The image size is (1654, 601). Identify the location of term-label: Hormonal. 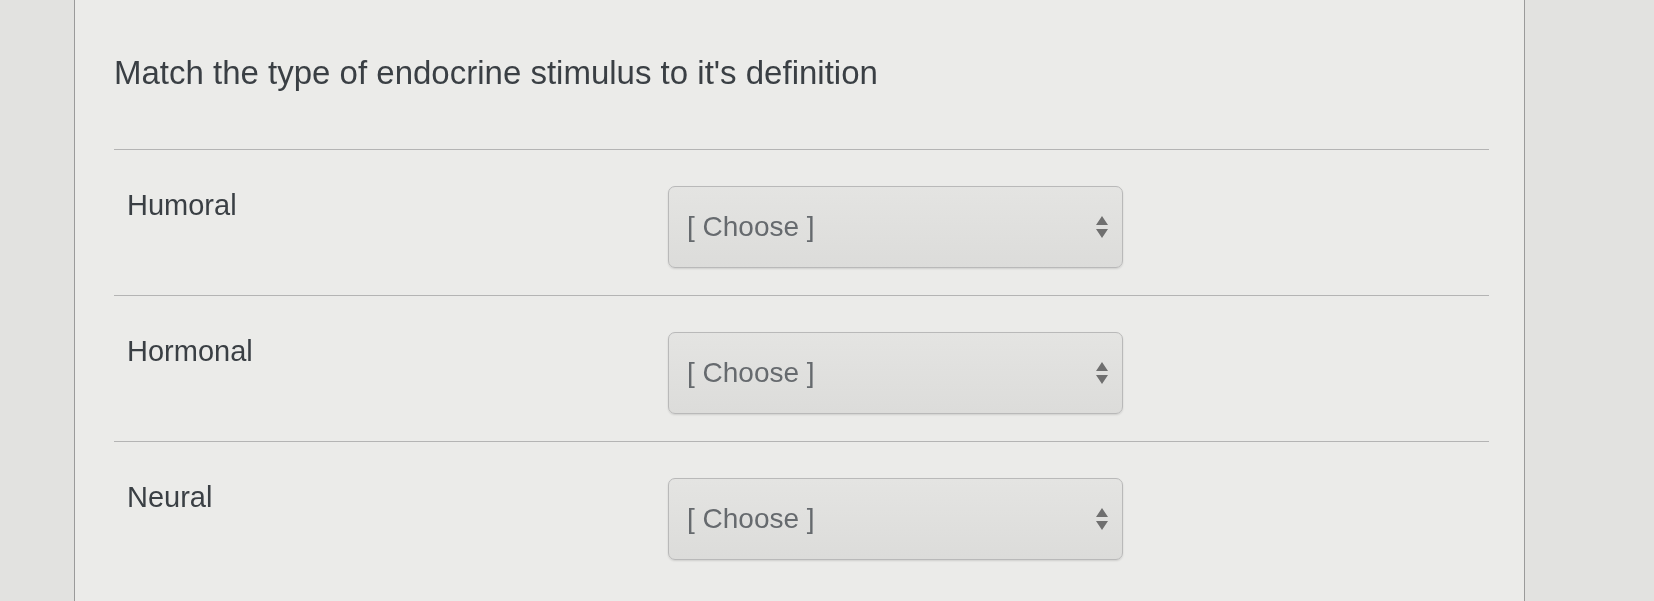
(190, 351).